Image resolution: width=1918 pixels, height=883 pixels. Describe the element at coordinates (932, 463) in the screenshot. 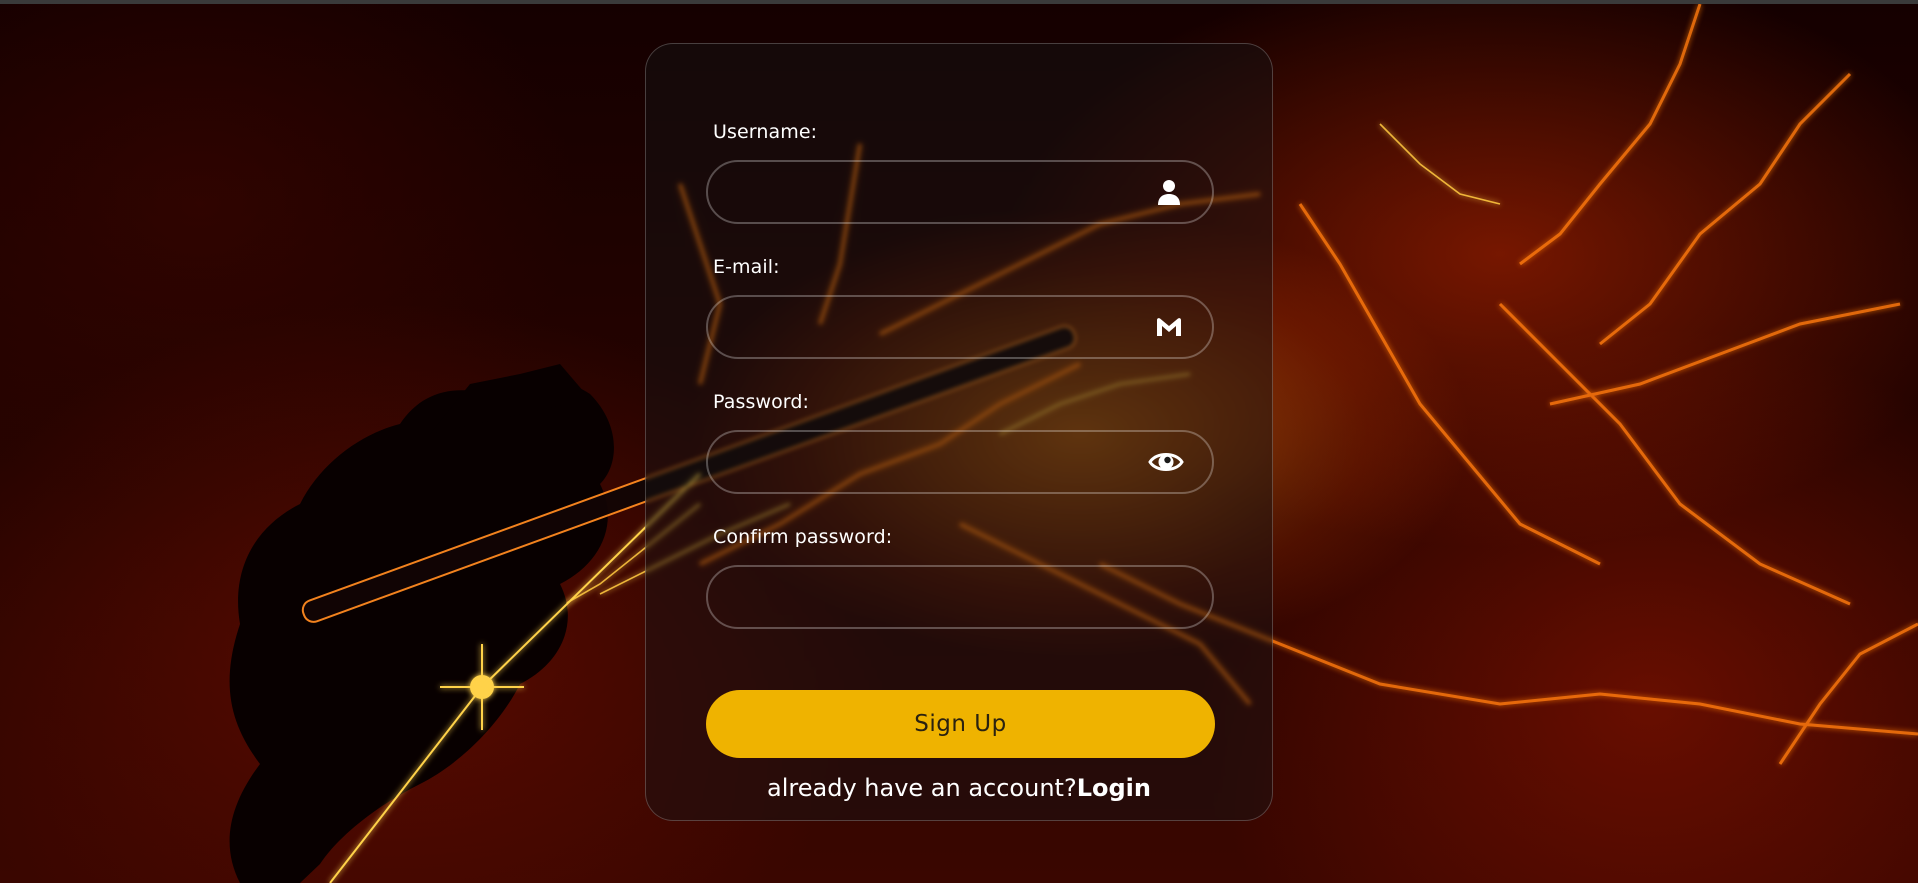

I see `password-input` at that location.